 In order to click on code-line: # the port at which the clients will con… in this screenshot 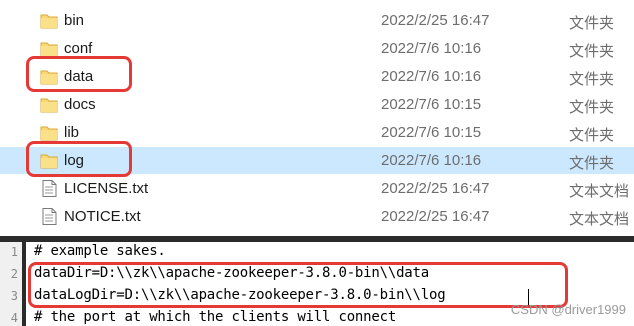, I will do `click(215, 317)`.